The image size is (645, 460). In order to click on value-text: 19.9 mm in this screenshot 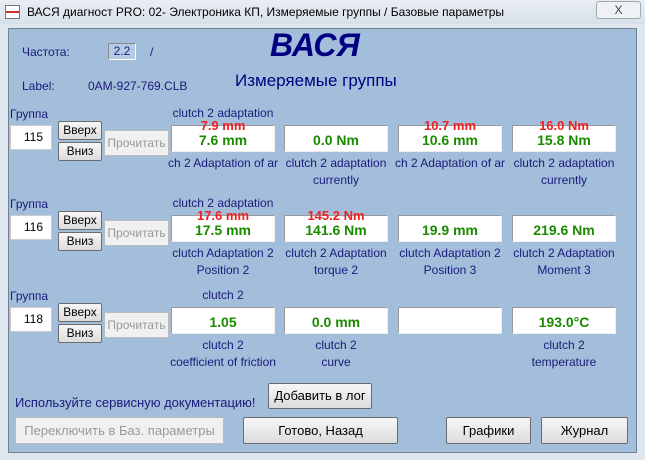, I will do `click(450, 230)`.